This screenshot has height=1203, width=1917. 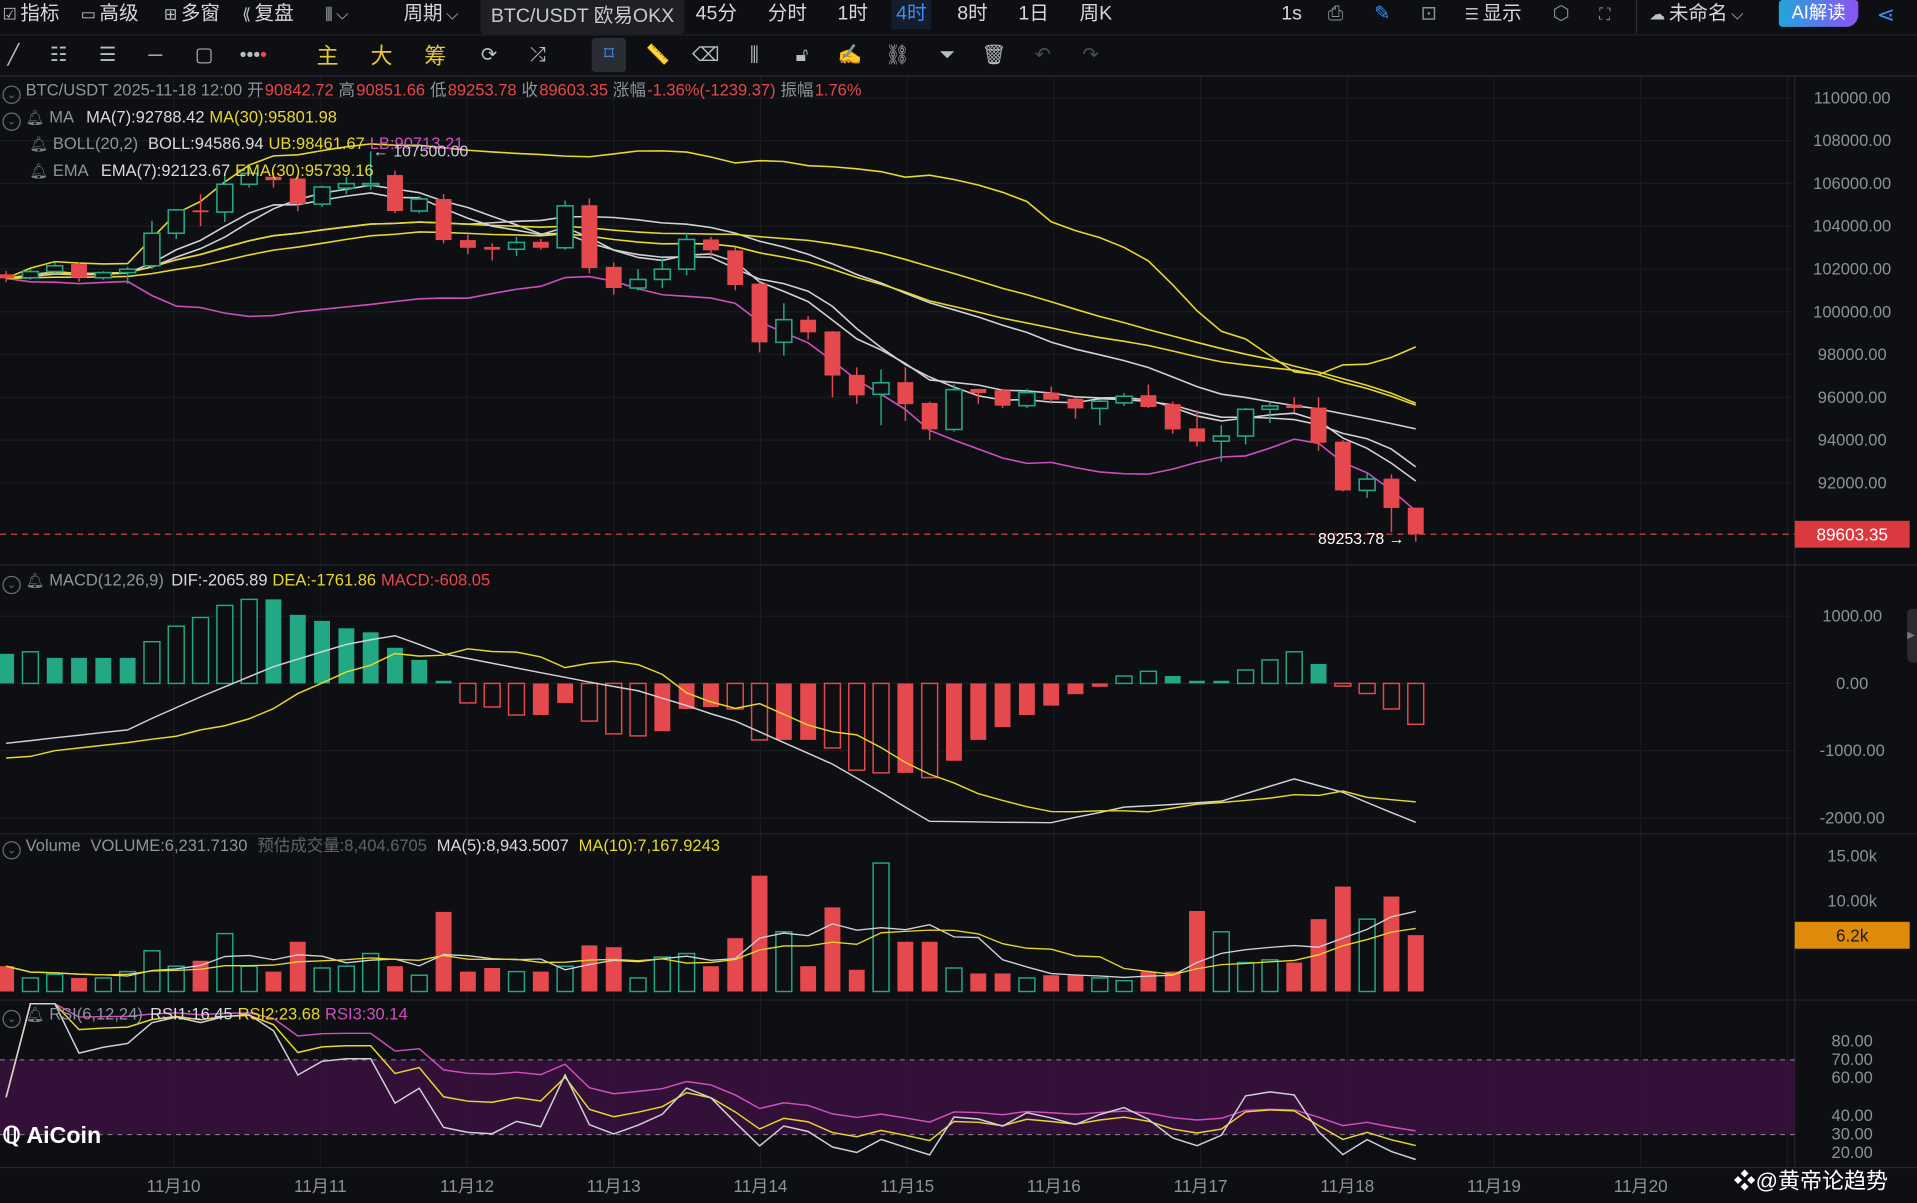 I want to click on pen-icon: ✎, so click(x=1382, y=14).